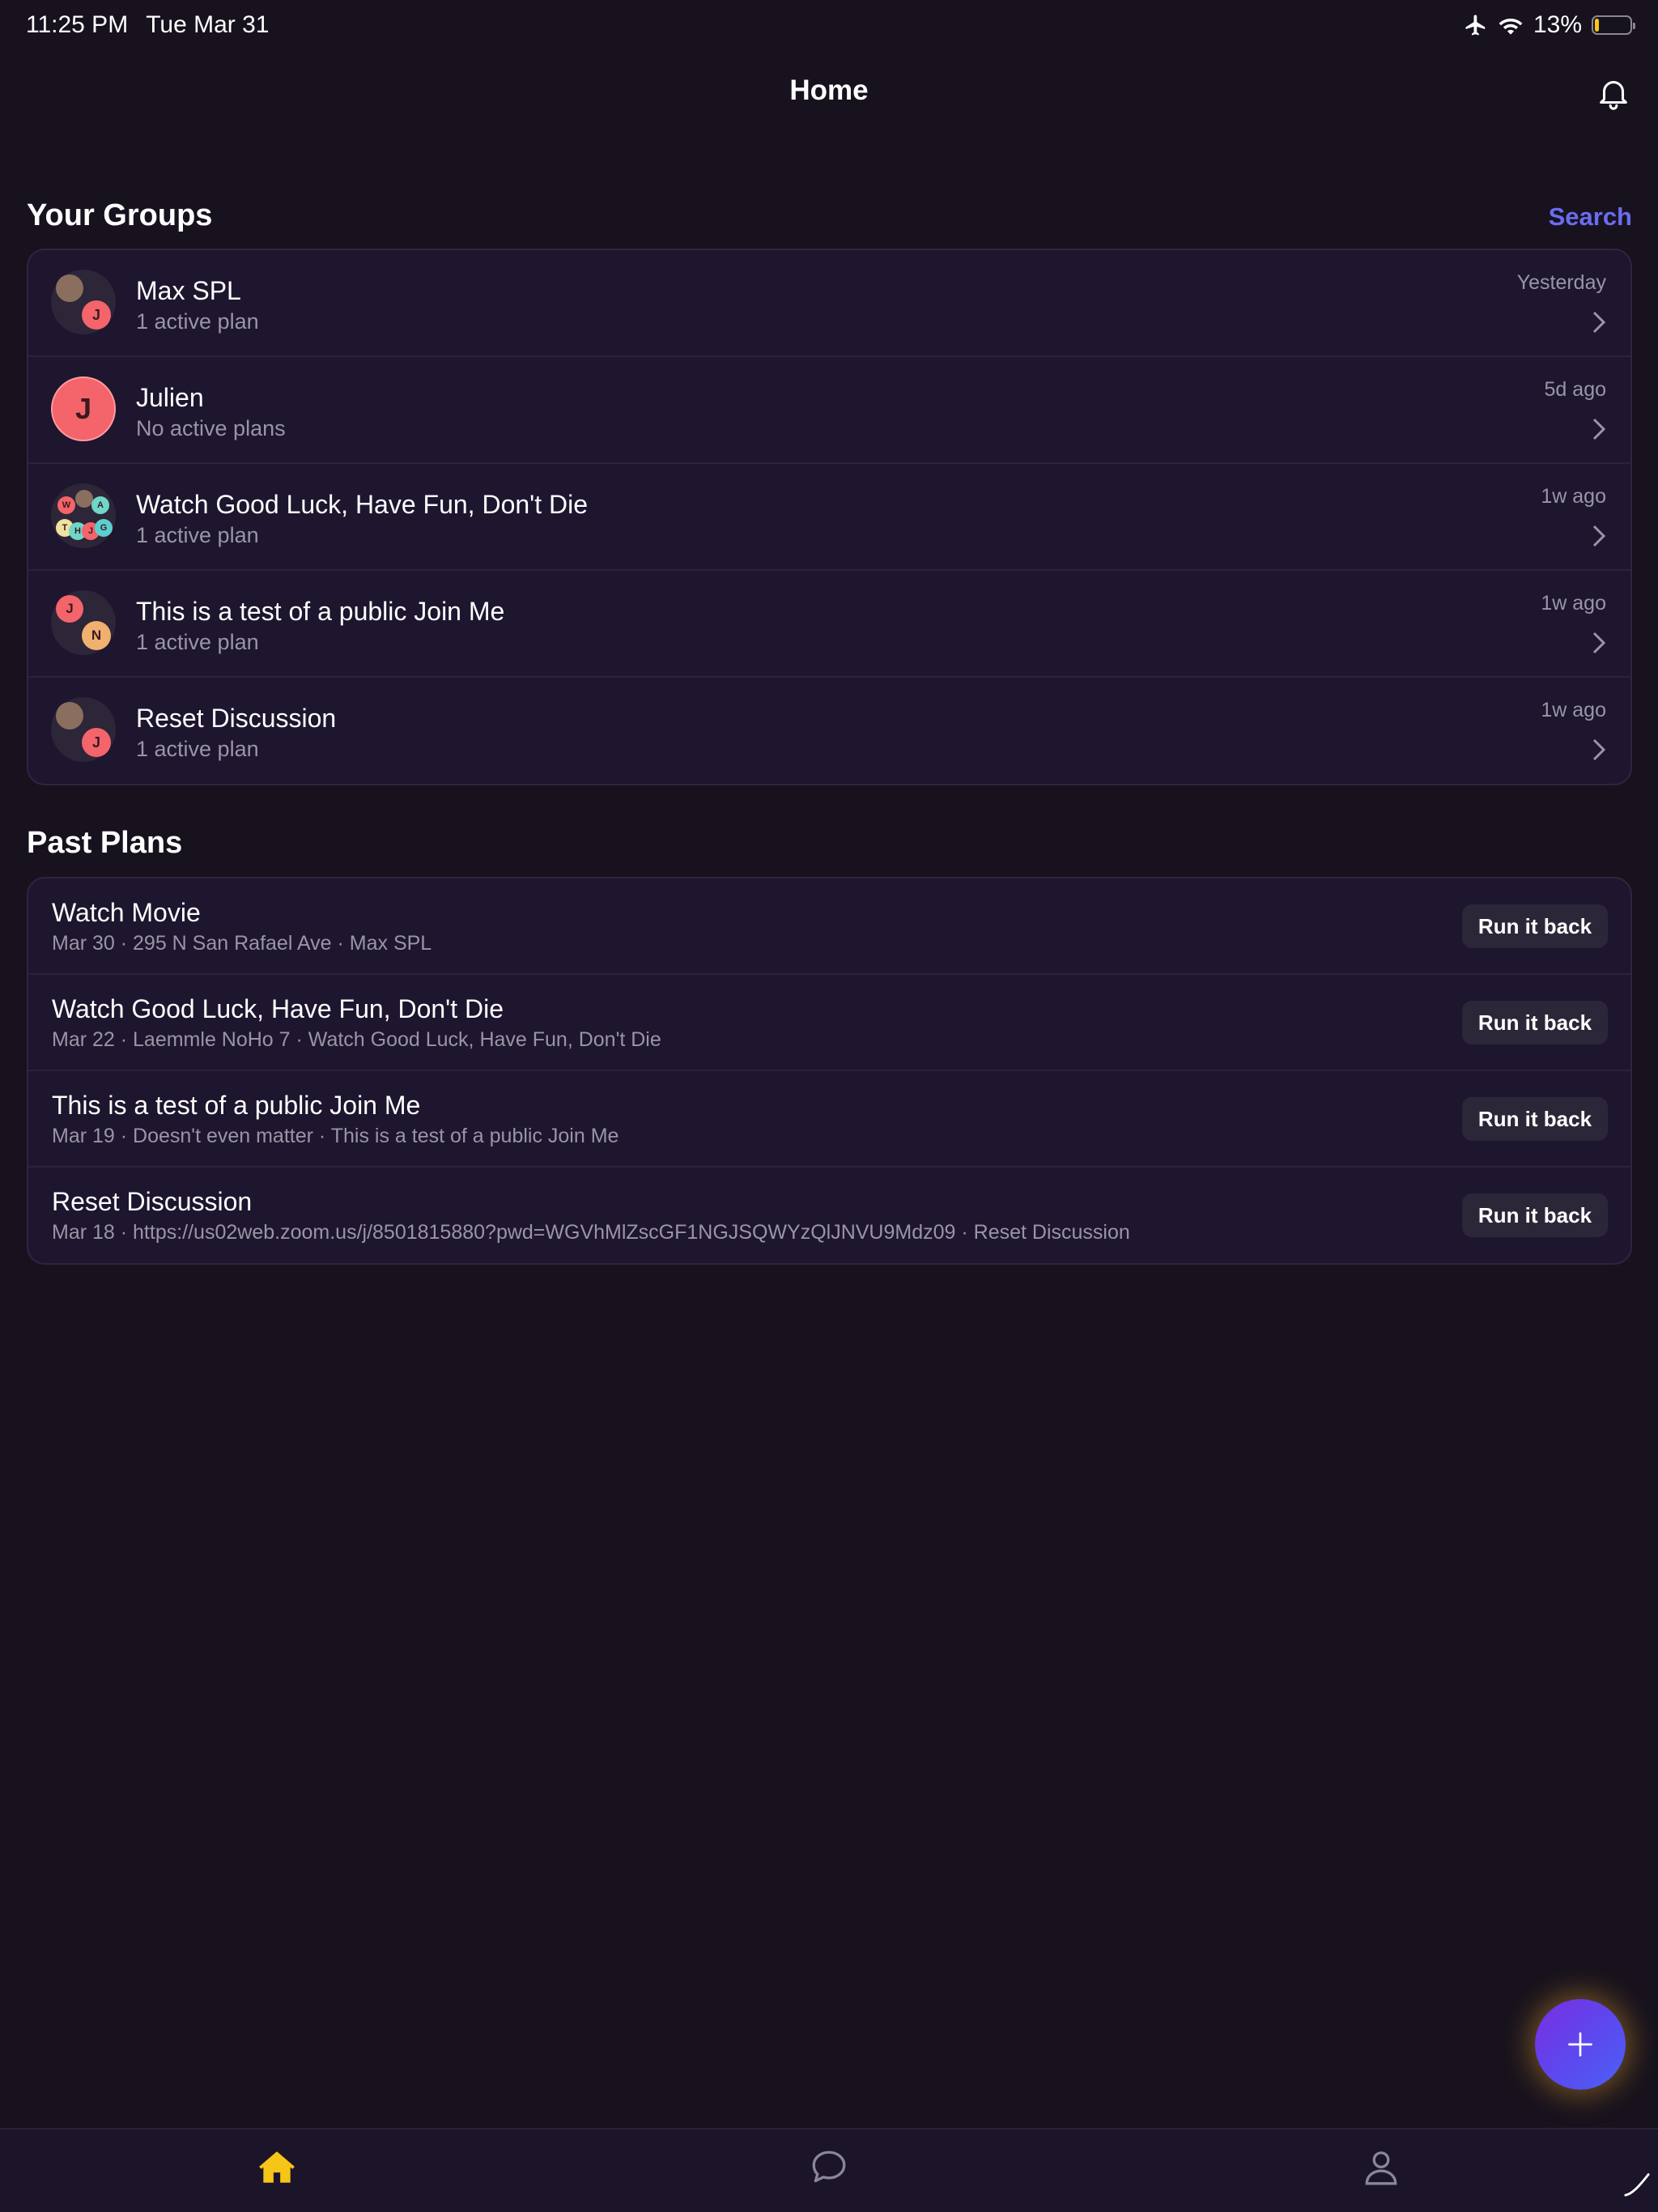 This screenshot has width=1658, height=2212. What do you see at coordinates (120, 215) in the screenshot?
I see `groups-section-title: Your Groups` at bounding box center [120, 215].